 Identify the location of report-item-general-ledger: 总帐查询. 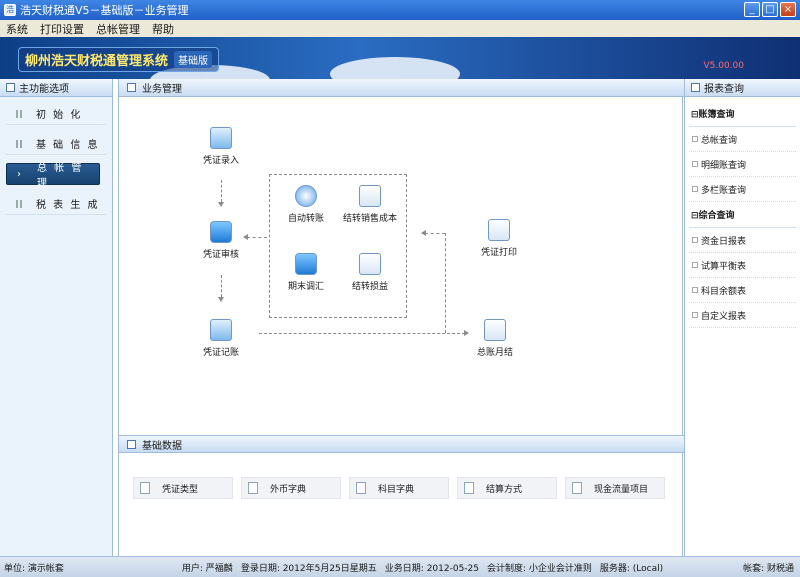
(742, 139).